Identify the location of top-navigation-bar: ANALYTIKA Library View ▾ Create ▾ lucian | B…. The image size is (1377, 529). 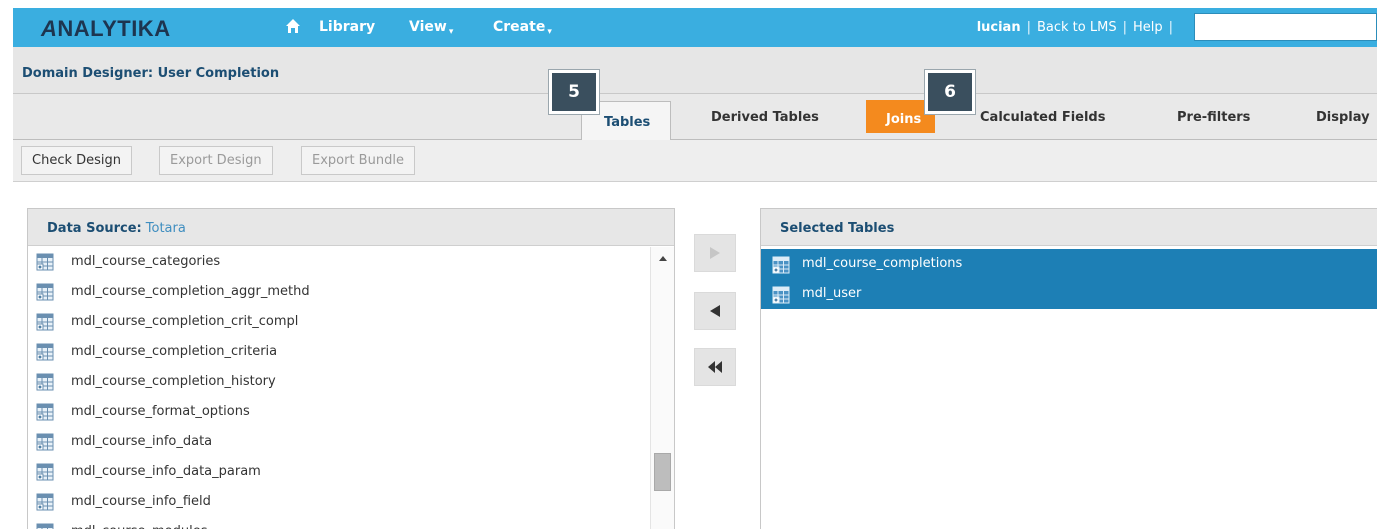
(695, 27).